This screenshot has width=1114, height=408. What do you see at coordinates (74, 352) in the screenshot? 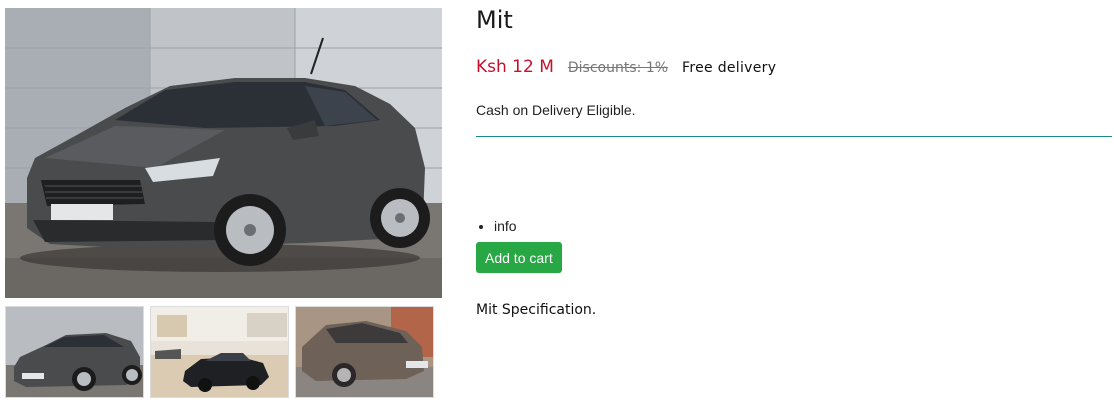
I see `thumbnail-grey-hatchback` at bounding box center [74, 352].